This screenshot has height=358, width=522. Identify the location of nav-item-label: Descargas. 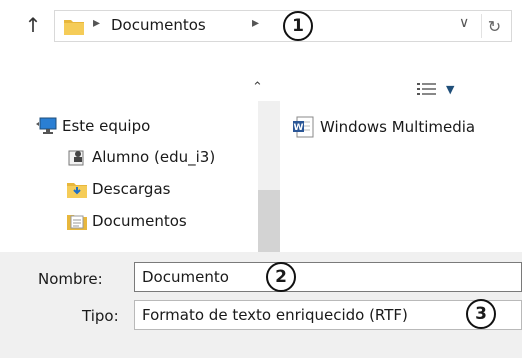
(131, 189).